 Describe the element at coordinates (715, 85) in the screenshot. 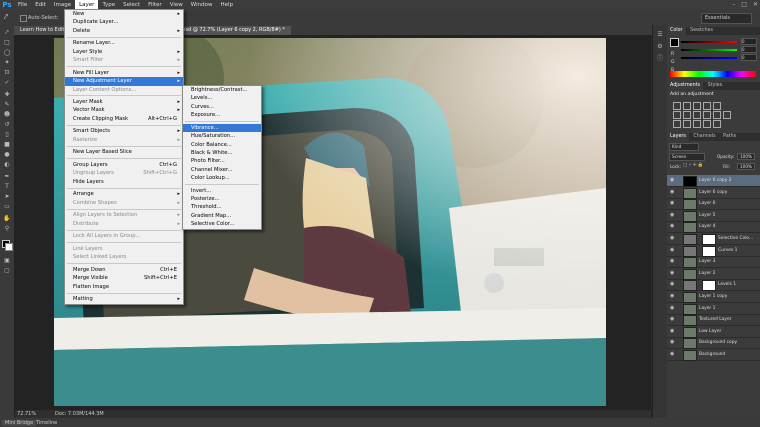

I see `tab-styles: Styles` at that location.